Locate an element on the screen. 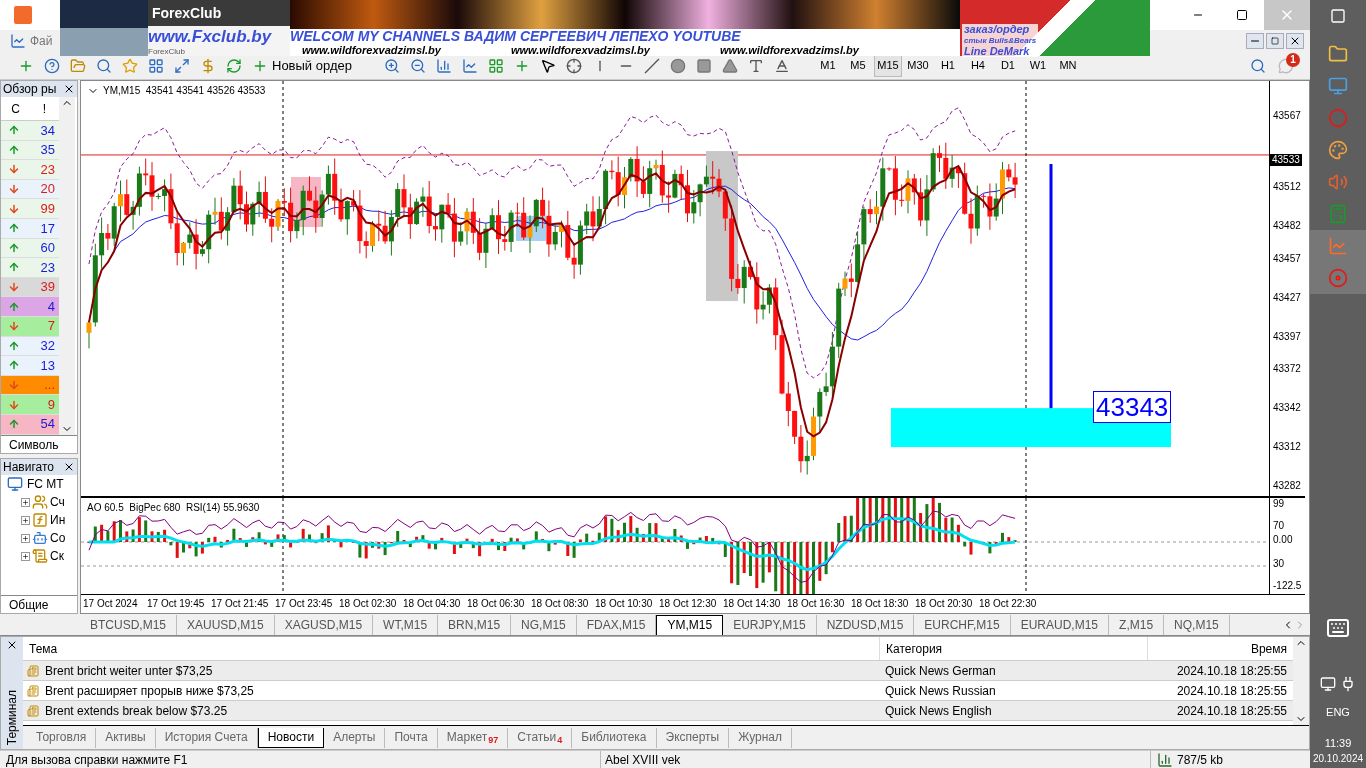  tree-item: FC MT is located at coordinates (45, 484).